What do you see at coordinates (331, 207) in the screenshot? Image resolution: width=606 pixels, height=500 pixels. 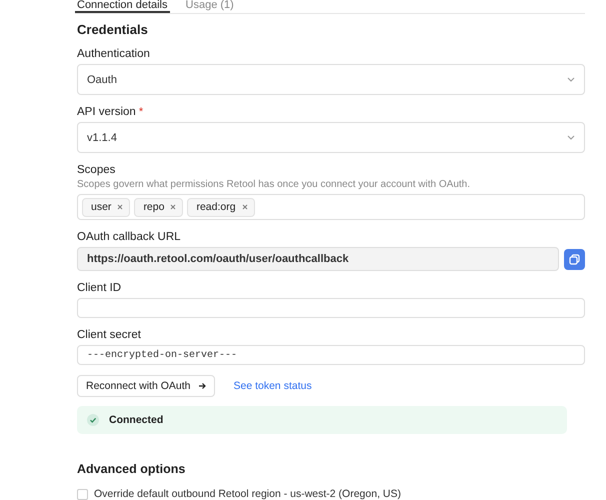 I see `scopes-field: user repo read:org` at bounding box center [331, 207].